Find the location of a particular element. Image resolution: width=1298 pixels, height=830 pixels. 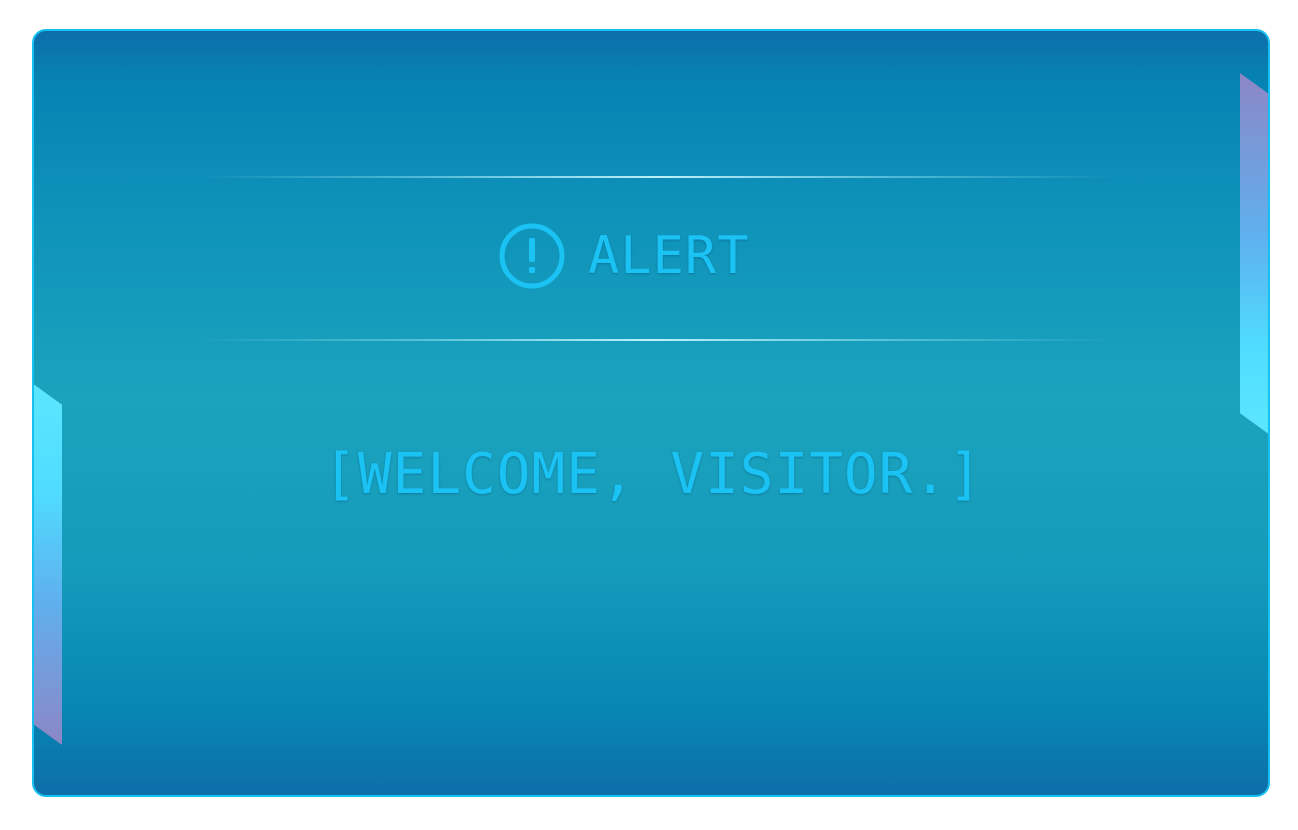

top-divider is located at coordinates (658, 177).